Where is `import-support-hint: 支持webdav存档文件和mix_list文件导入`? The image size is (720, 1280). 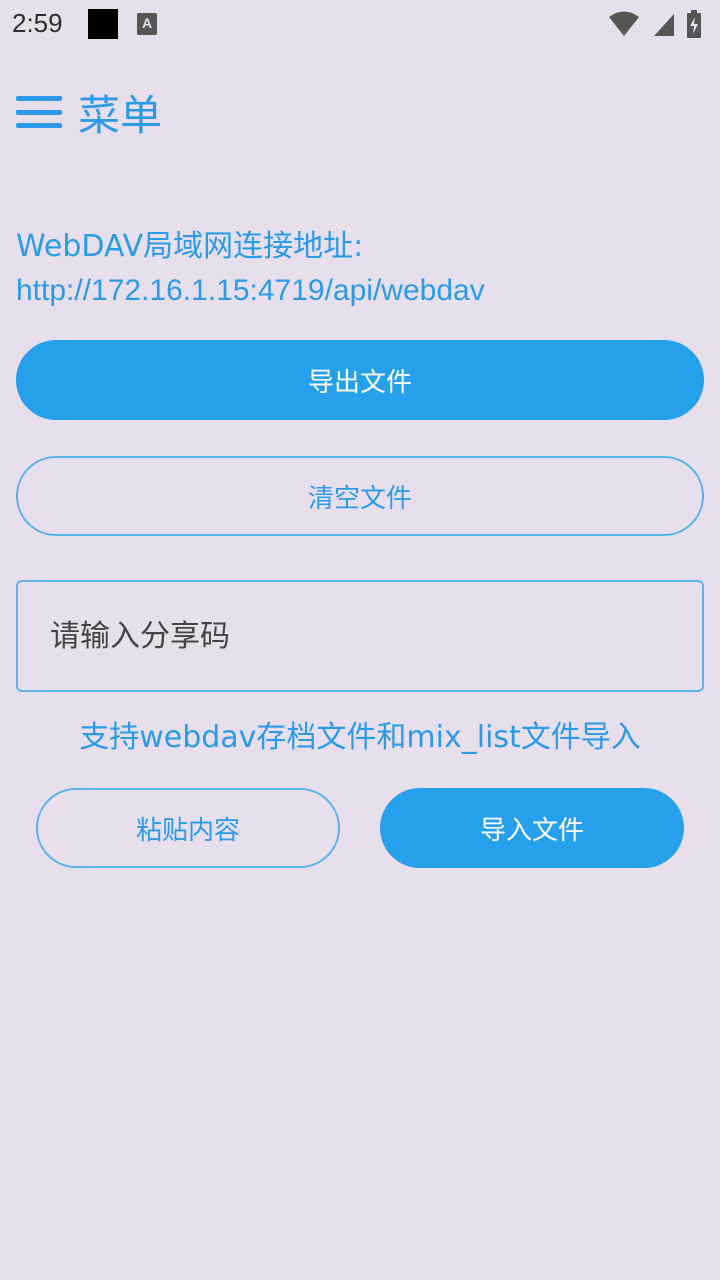 import-support-hint: 支持webdav存档文件和mix_list文件导入 is located at coordinates (360, 737).